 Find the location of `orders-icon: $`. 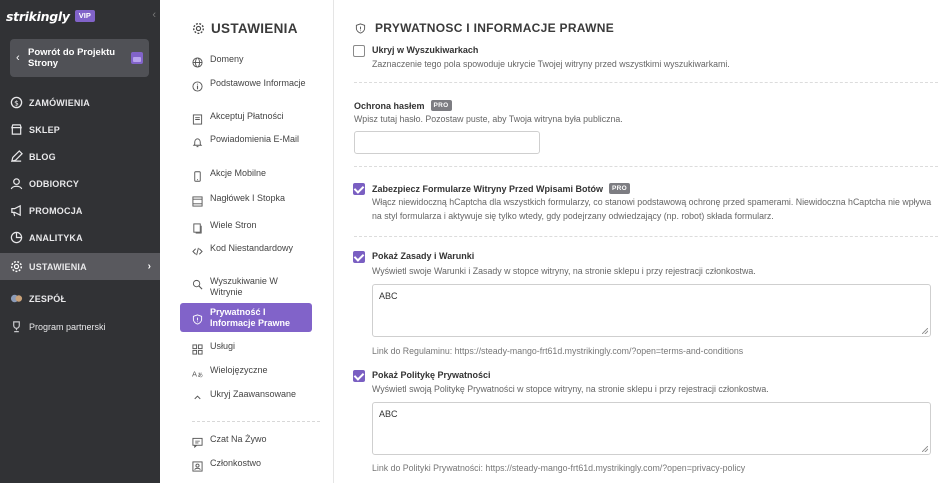

orders-icon: $ is located at coordinates (16, 102).